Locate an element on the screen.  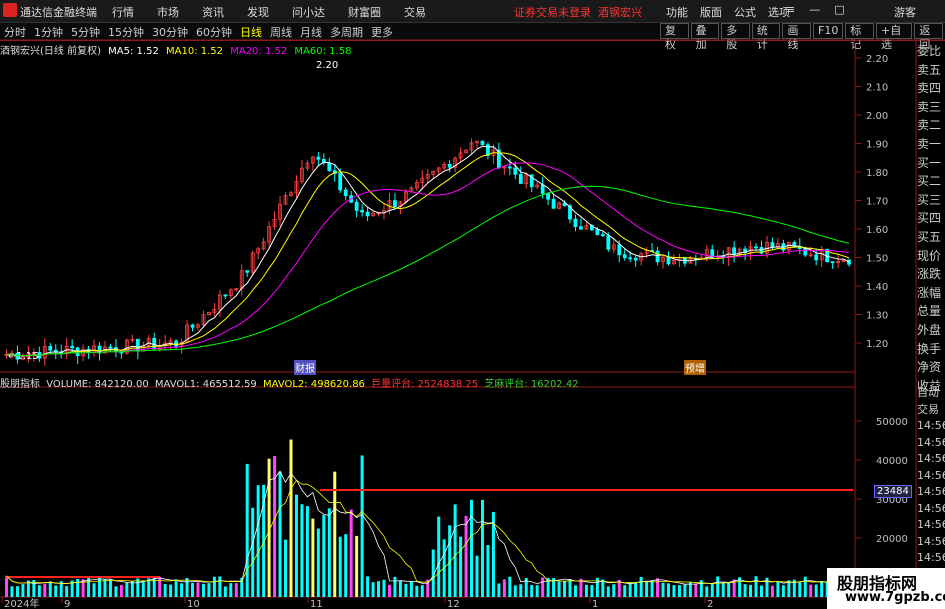
watermark-line2: www.7gpzb.com is located at coordinates (895, 597).